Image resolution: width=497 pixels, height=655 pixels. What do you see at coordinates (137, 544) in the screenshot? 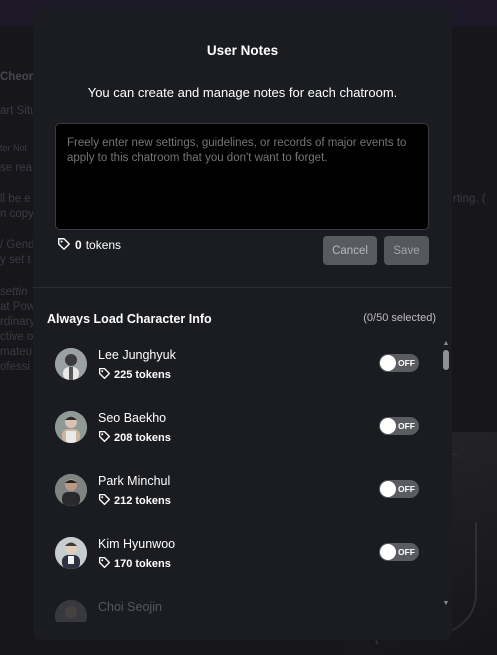
I see `character-name: Kim Hyunwoo` at bounding box center [137, 544].